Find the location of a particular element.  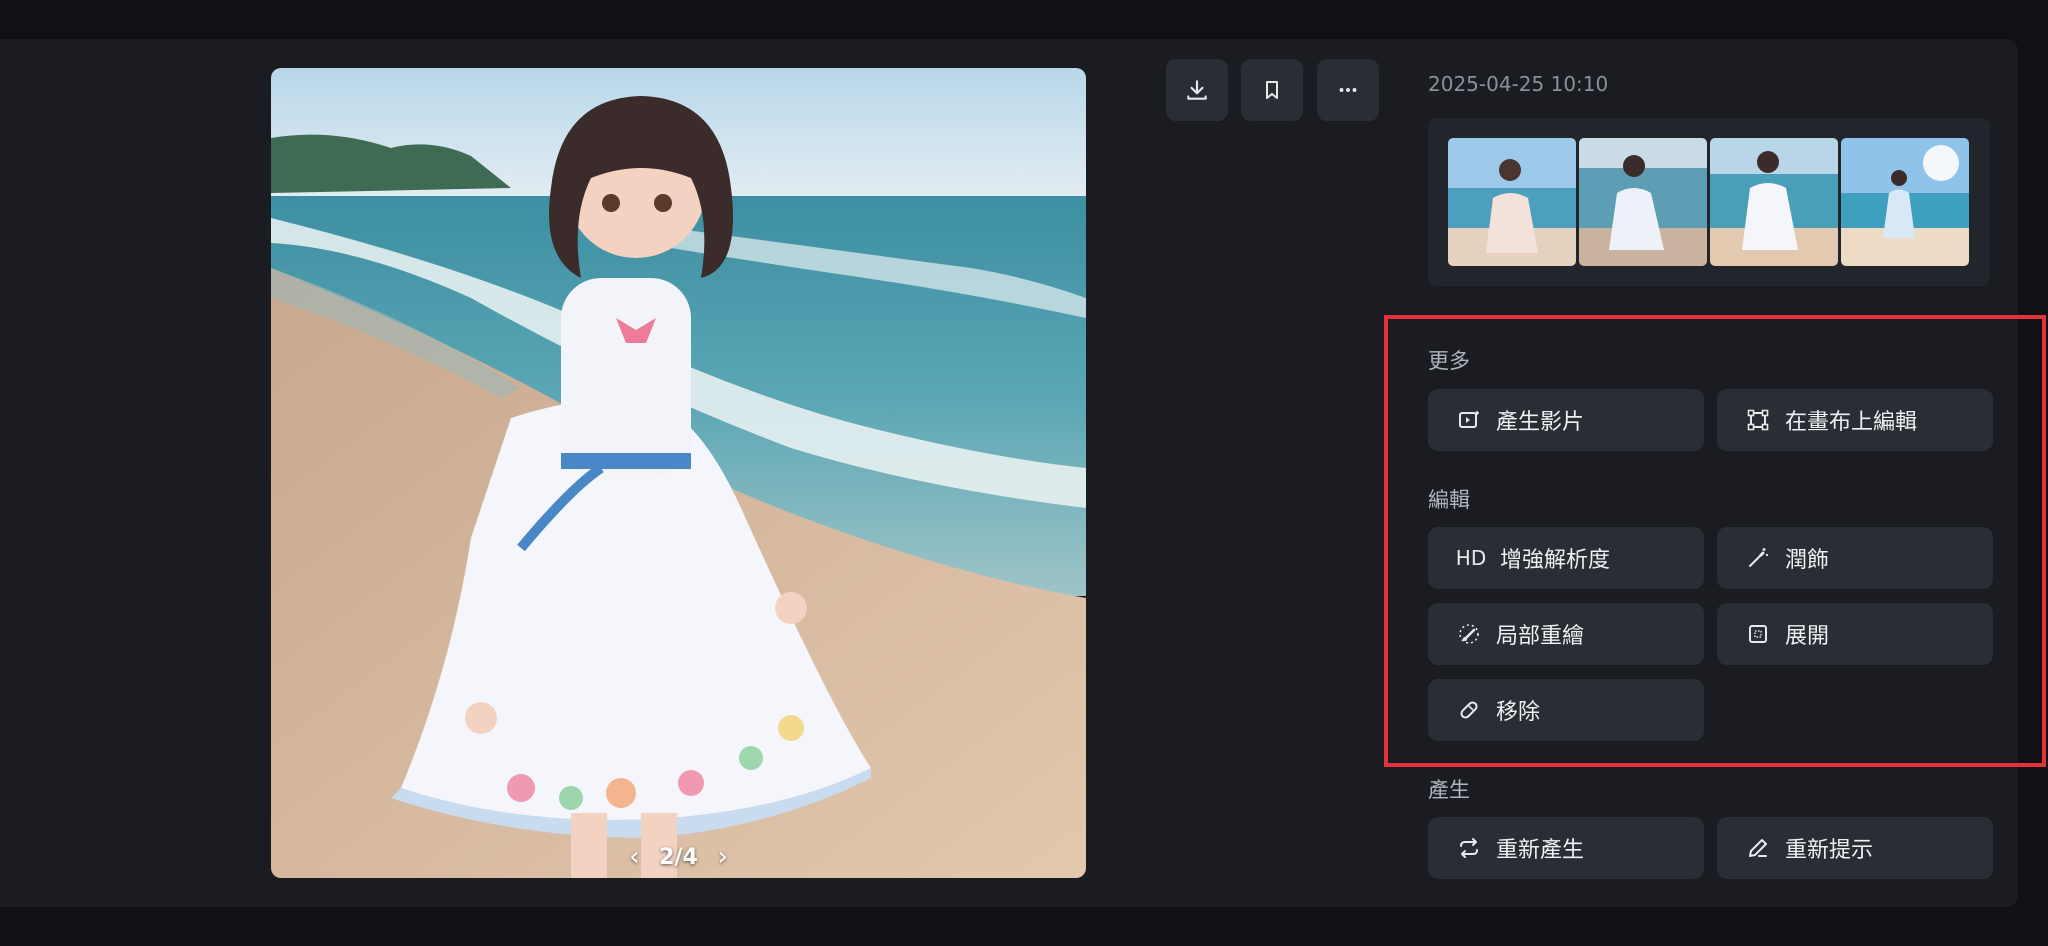

regenerate-label: 重新產生 is located at coordinates (1540, 850).